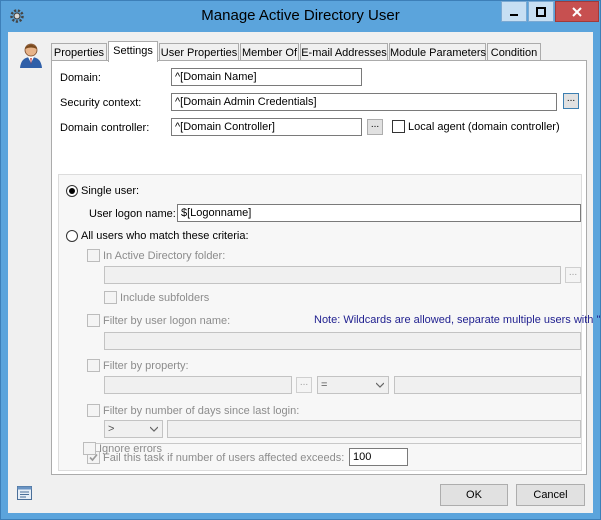 The width and height of the screenshot is (601, 520). Describe the element at coordinates (110, 191) in the screenshot. I see `single-user-label: Single user:` at that location.